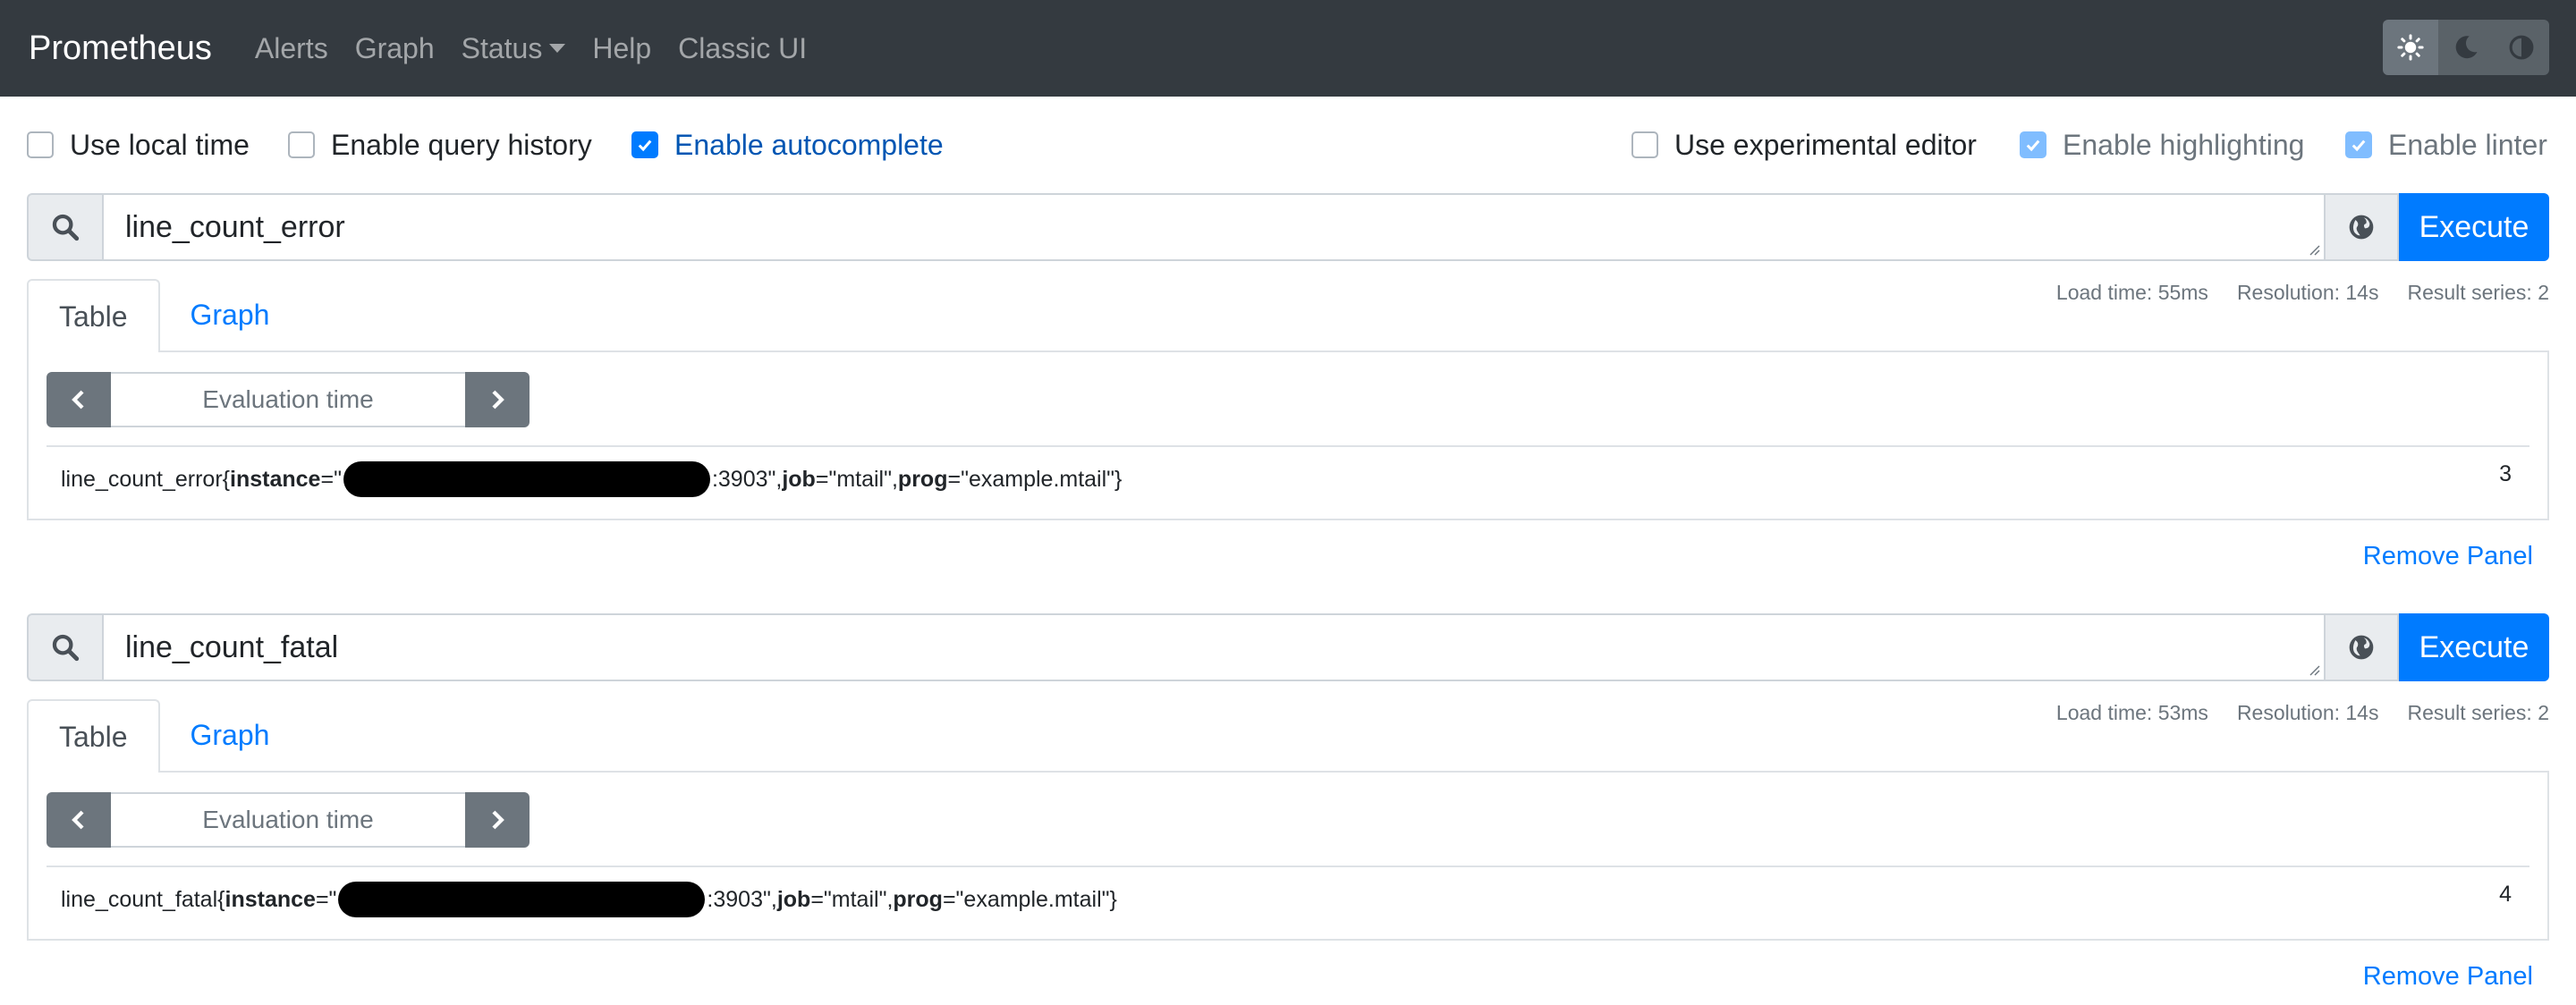 The height and width of the screenshot is (1005, 2576). I want to click on use-experimental-editor-checkbox: Use experimental editor, so click(1804, 145).